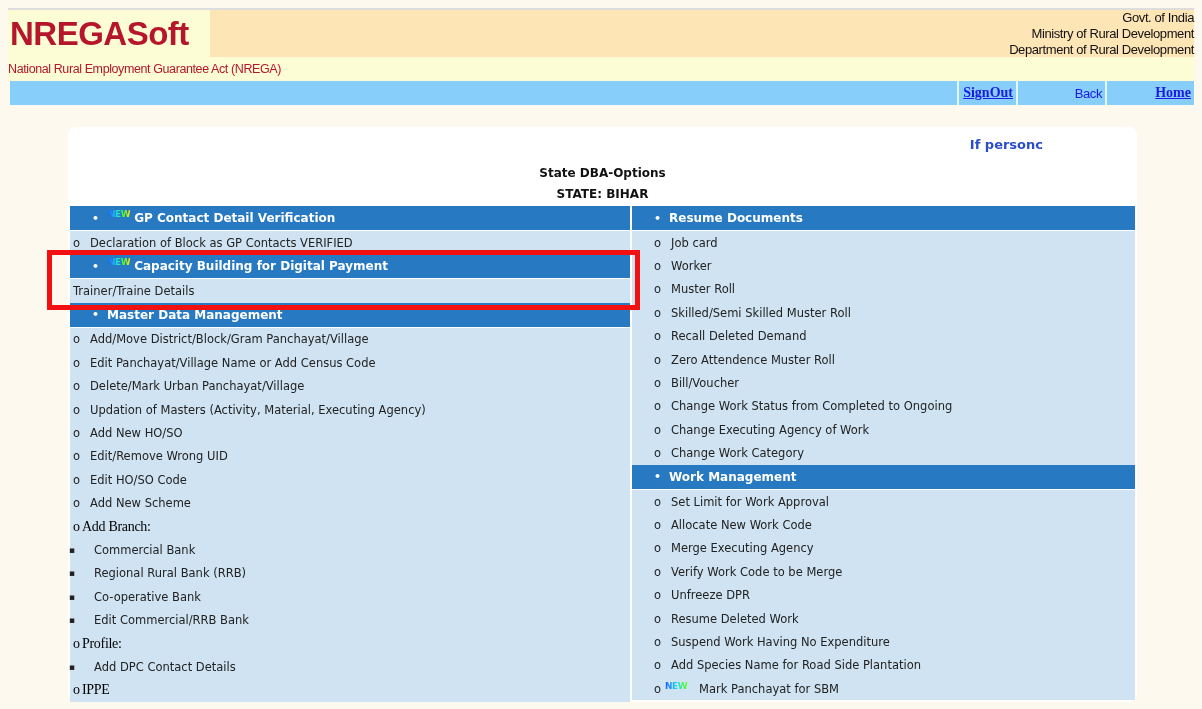 This screenshot has height=709, width=1202. What do you see at coordinates (710, 595) in the screenshot?
I see `menu-link: Unfreeze DPR` at bounding box center [710, 595].